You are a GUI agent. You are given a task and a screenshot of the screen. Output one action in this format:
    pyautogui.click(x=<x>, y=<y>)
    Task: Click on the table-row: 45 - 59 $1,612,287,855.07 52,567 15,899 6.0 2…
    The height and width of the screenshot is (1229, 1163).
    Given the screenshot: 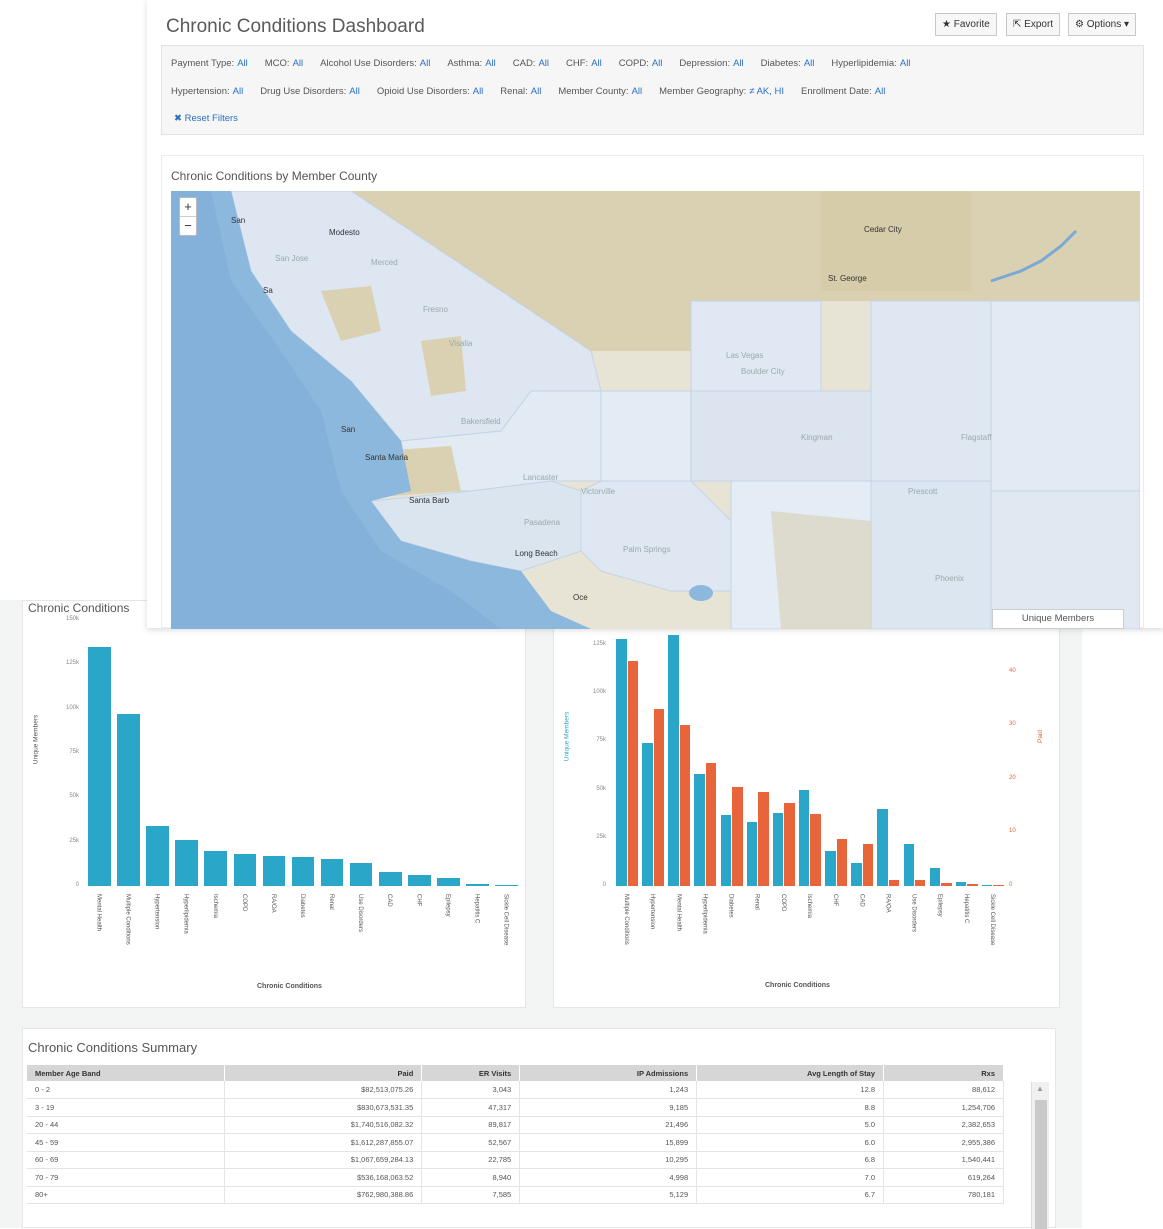 What is the action you would take?
    pyautogui.click(x=515, y=1142)
    